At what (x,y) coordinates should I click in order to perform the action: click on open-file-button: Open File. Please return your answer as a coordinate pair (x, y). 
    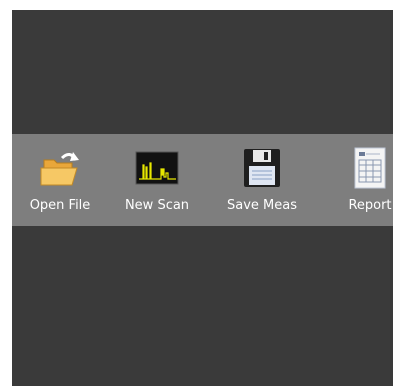
    Looking at the image, I should click on (60, 180).